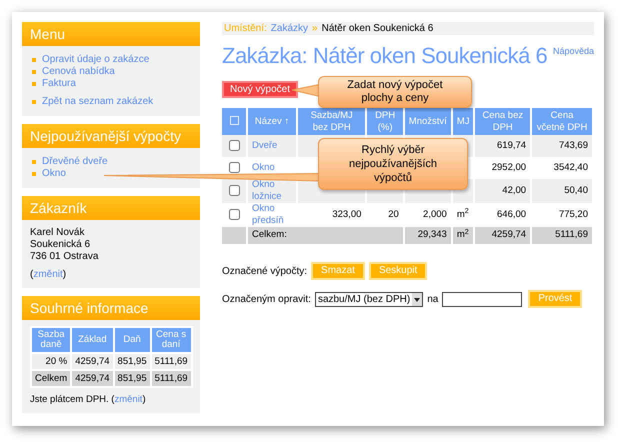 The image size is (618, 442). Describe the element at coordinates (482, 299) in the screenshot. I see `value-input` at that location.